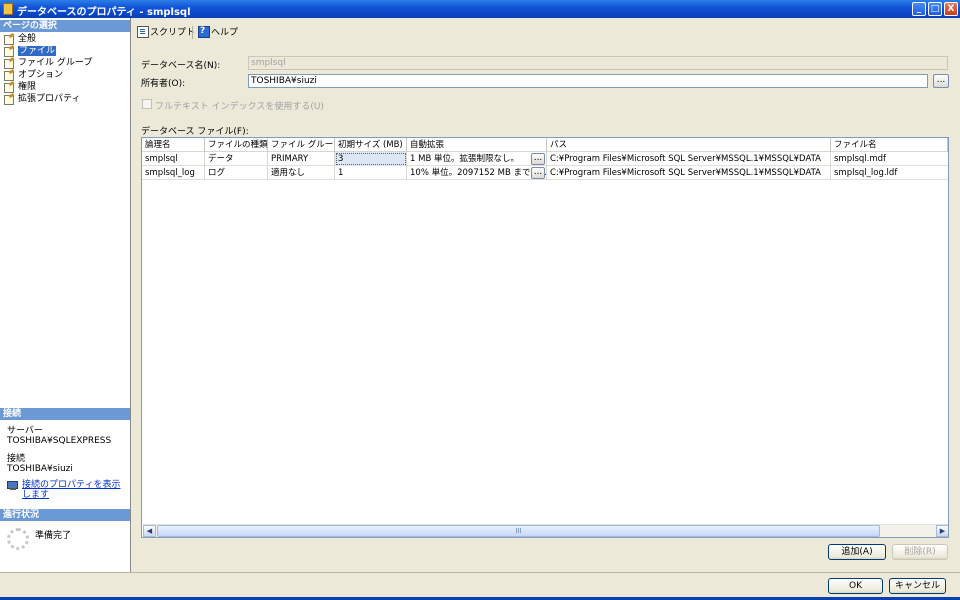  Describe the element at coordinates (236, 145) in the screenshot. I see `column-header-file-type: ファイルの種類` at that location.